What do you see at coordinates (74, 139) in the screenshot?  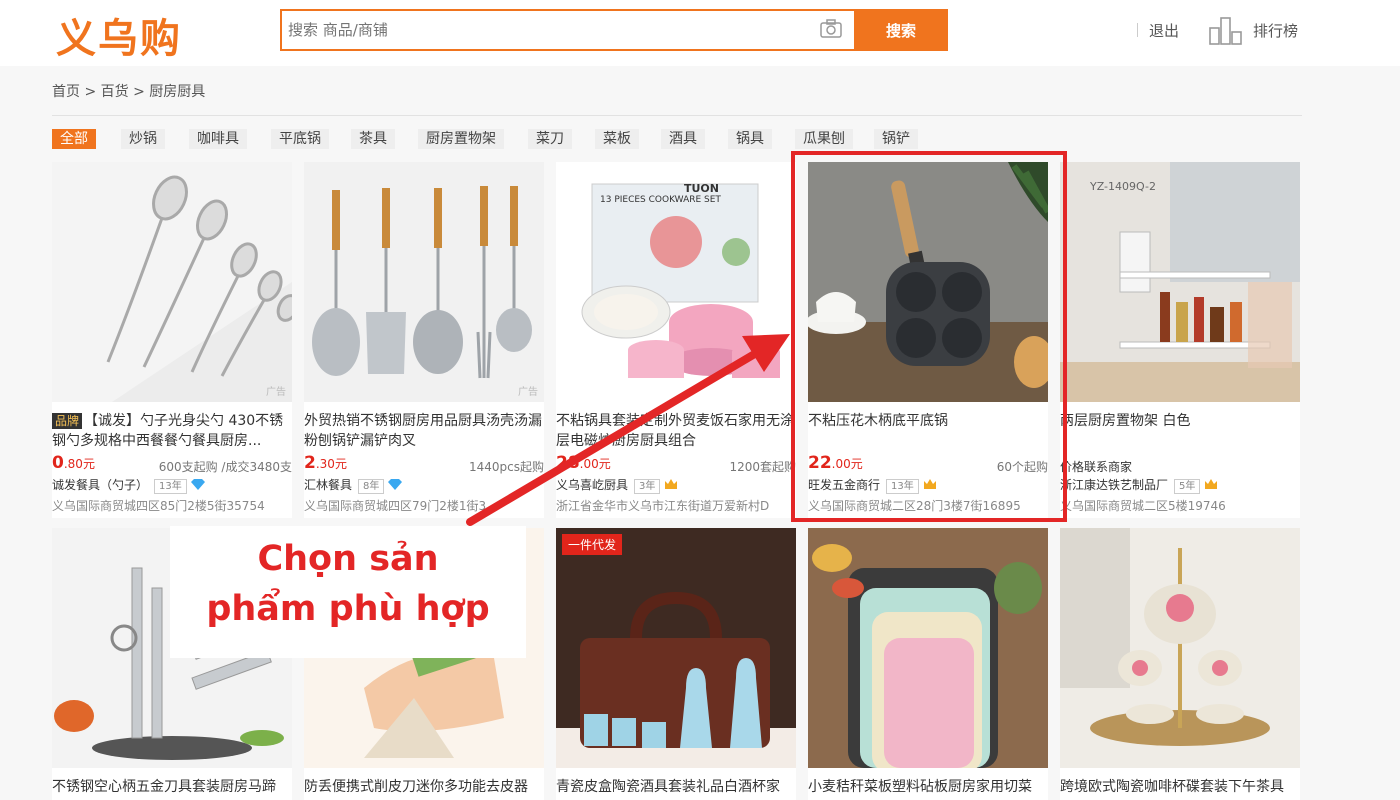 I see `tab-all: 全部` at bounding box center [74, 139].